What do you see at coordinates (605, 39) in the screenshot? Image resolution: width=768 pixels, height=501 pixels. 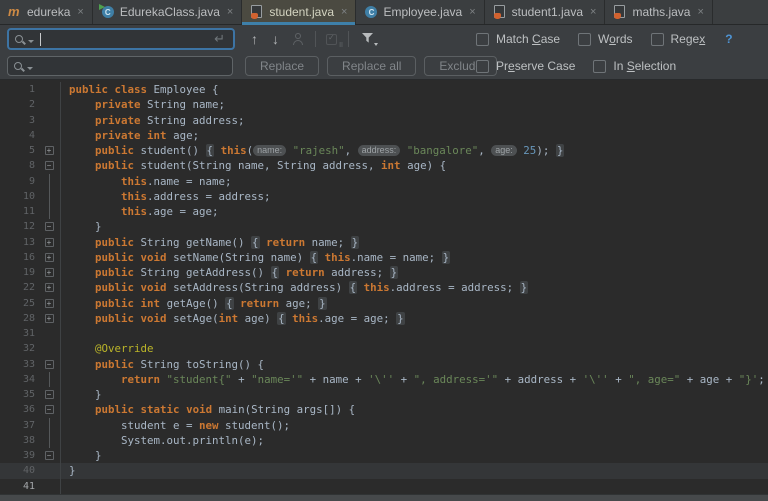 I see `checkbox-words: Words` at bounding box center [605, 39].